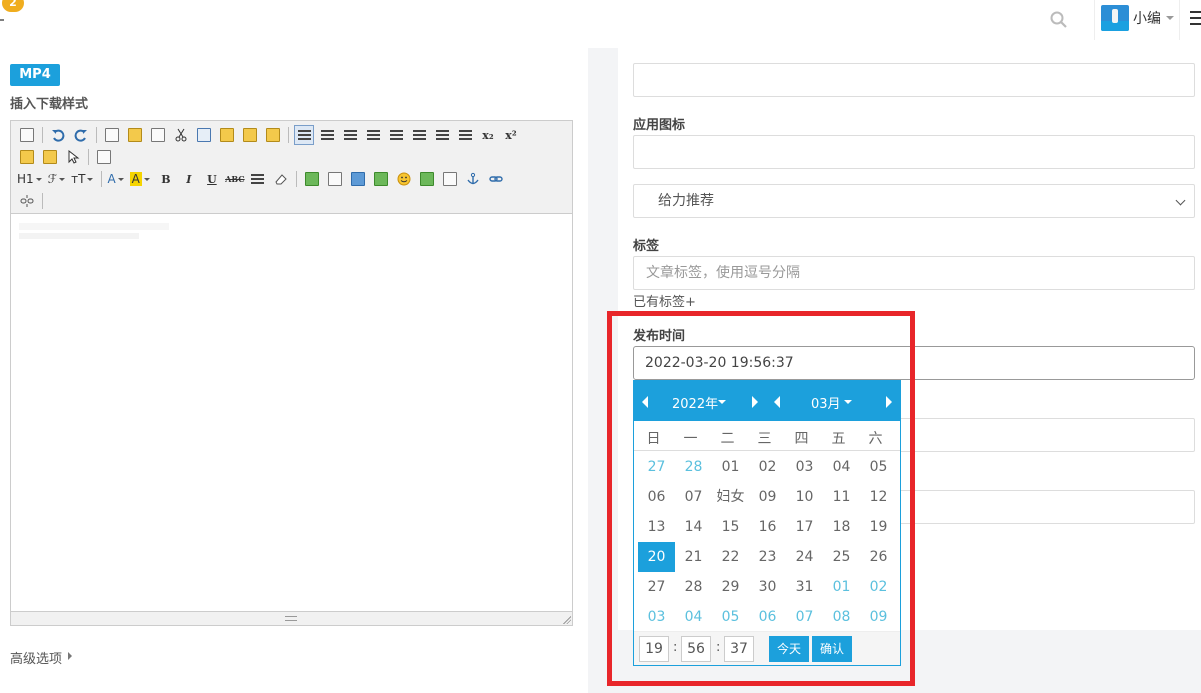 The image size is (1201, 693). Describe the element at coordinates (139, 179) in the screenshot. I see `background-color-dropdown: A` at that location.